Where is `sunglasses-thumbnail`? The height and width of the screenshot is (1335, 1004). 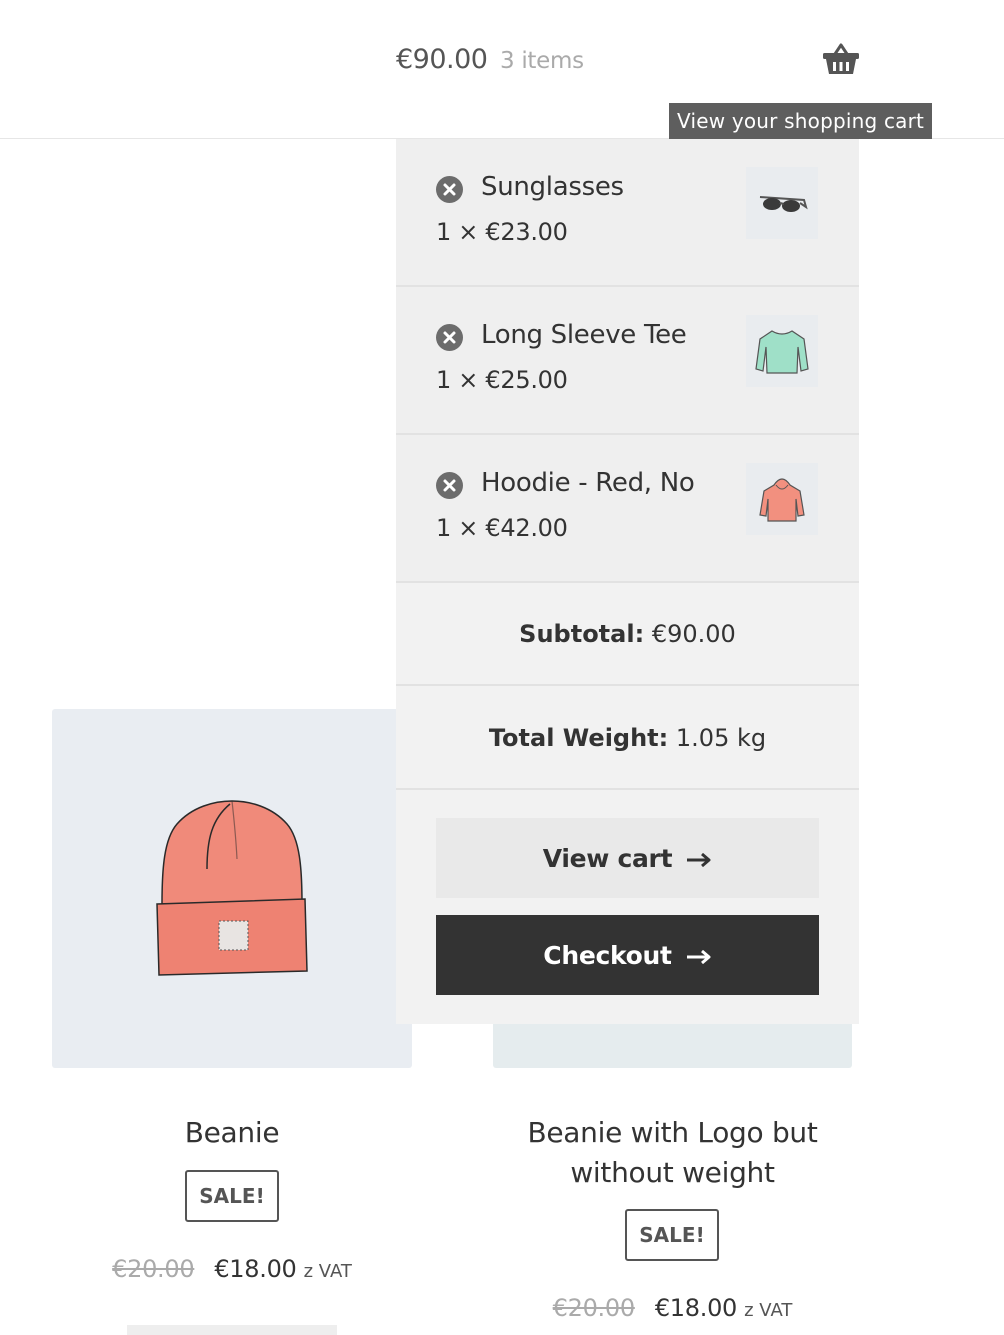
sunglasses-thumbnail is located at coordinates (782, 203).